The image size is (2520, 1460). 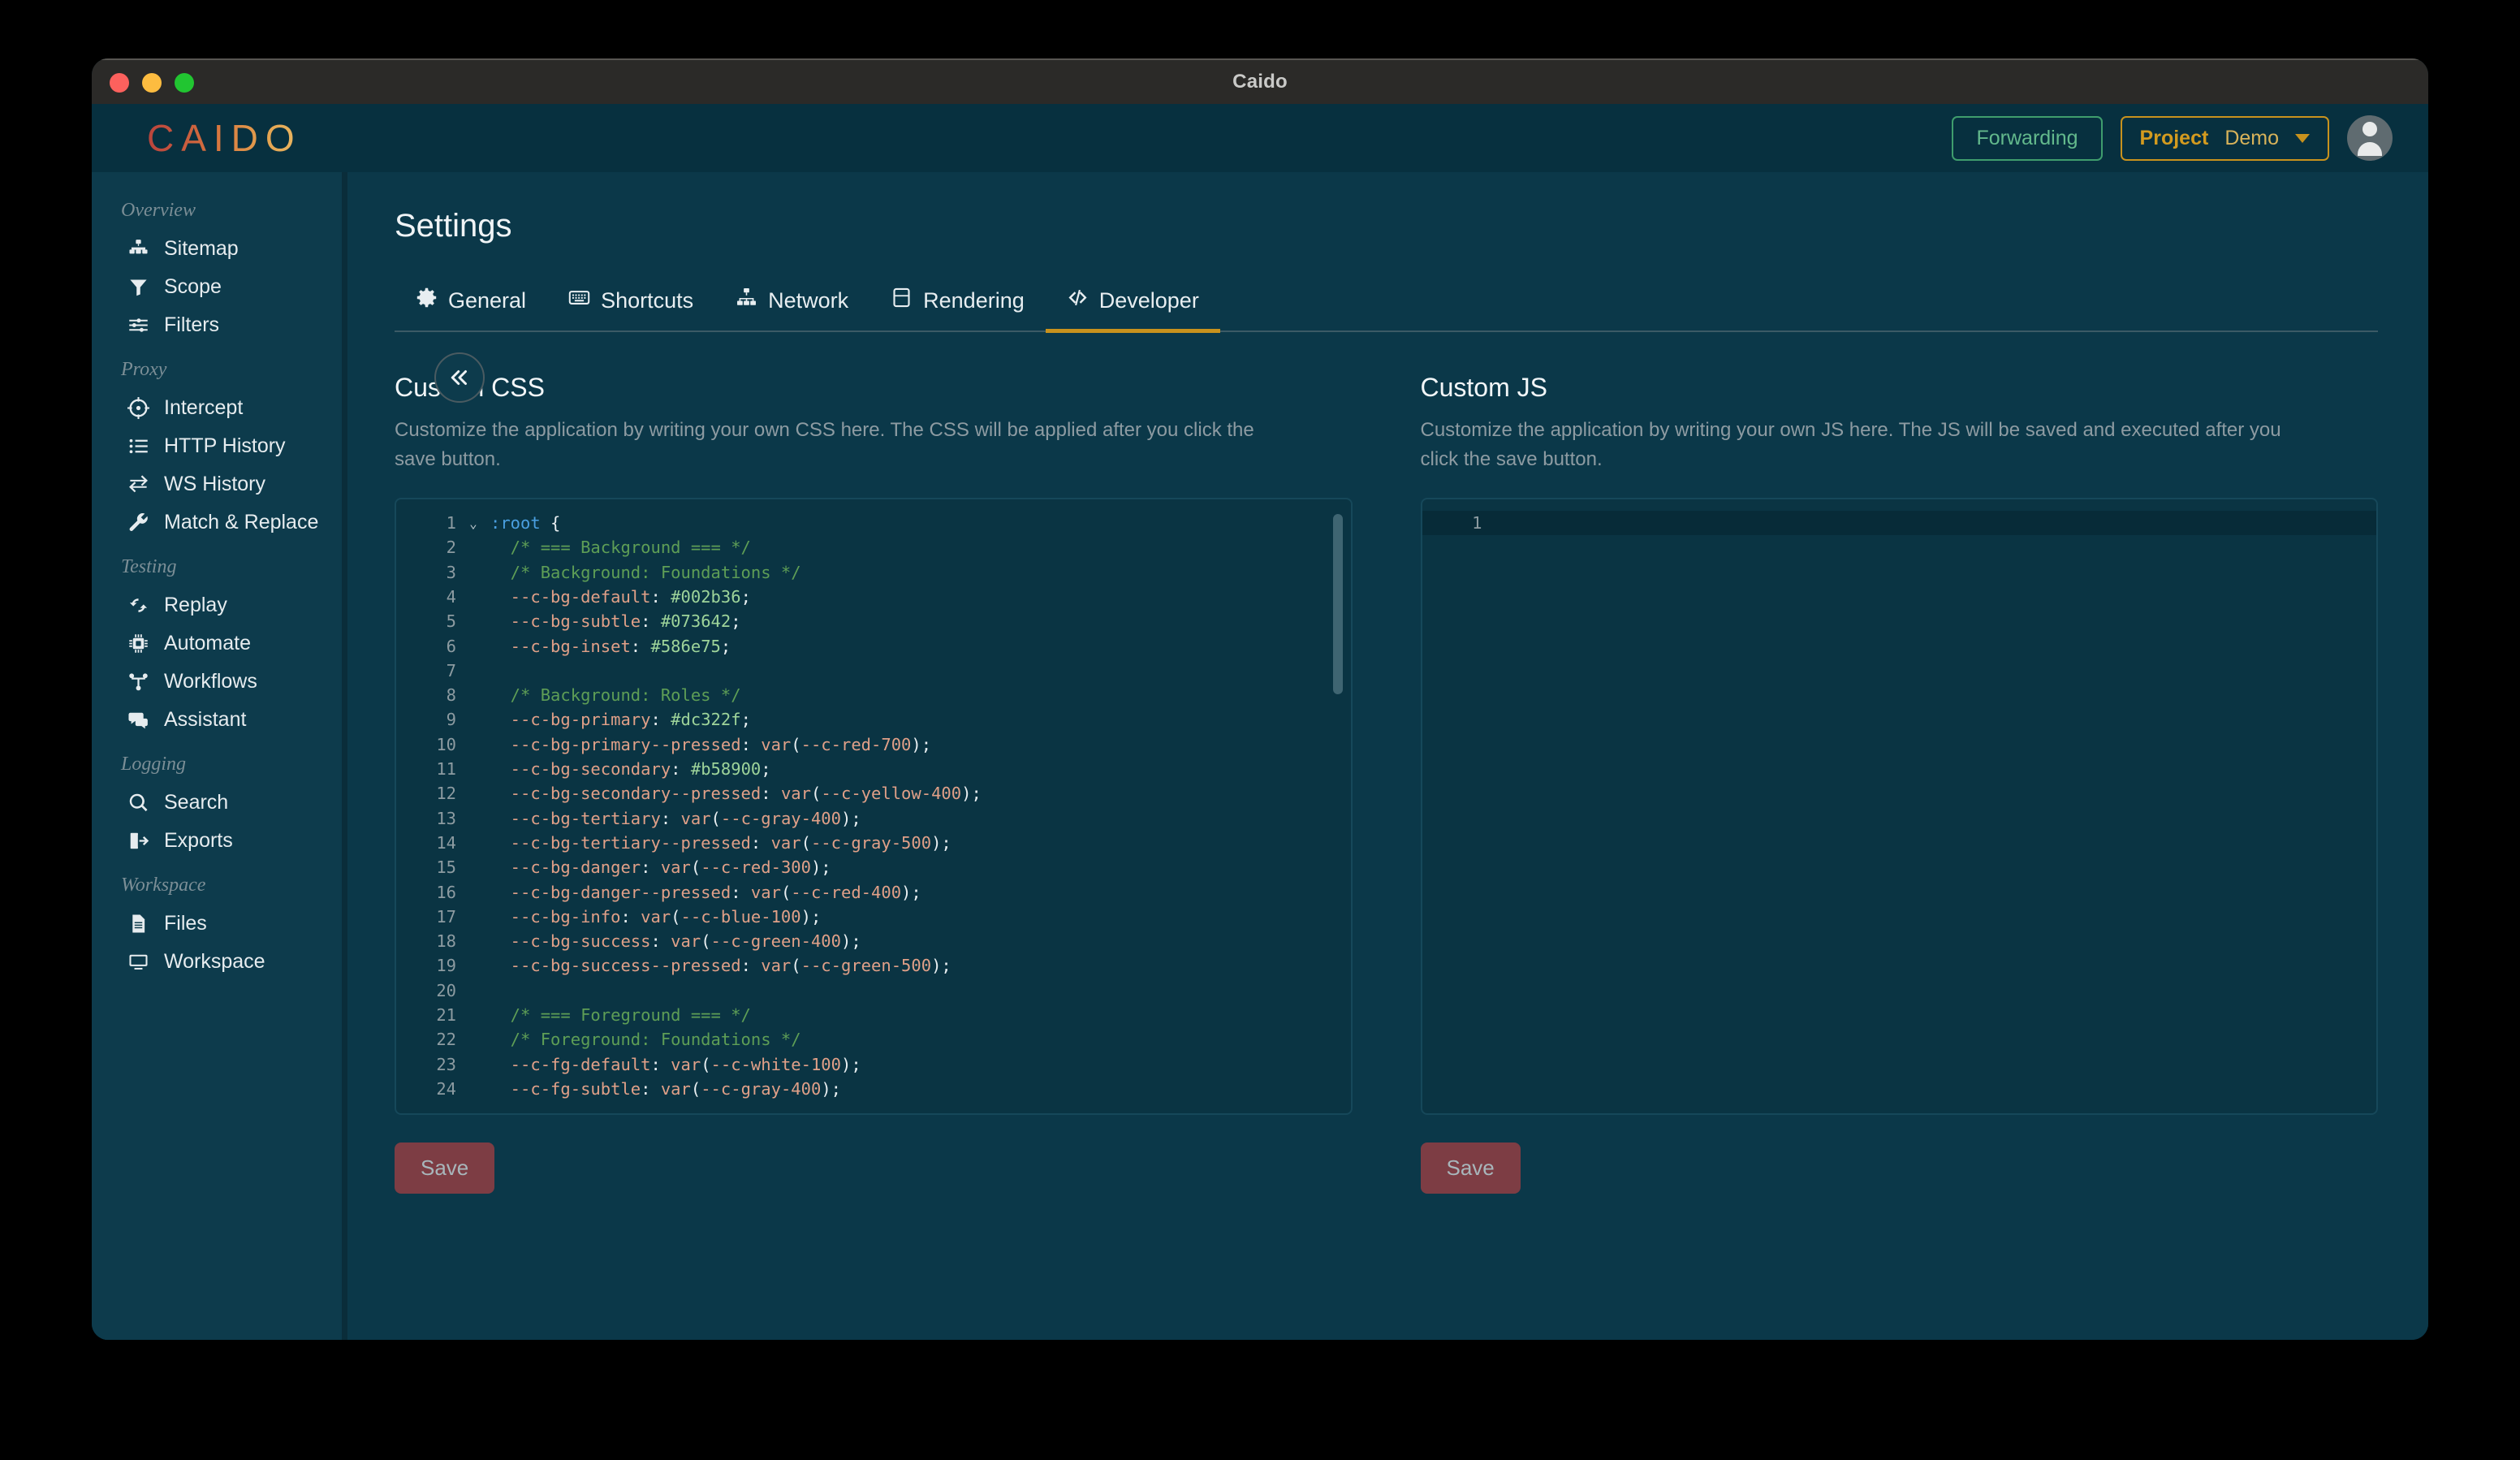 What do you see at coordinates (902, 300) in the screenshot?
I see `window-icon` at bounding box center [902, 300].